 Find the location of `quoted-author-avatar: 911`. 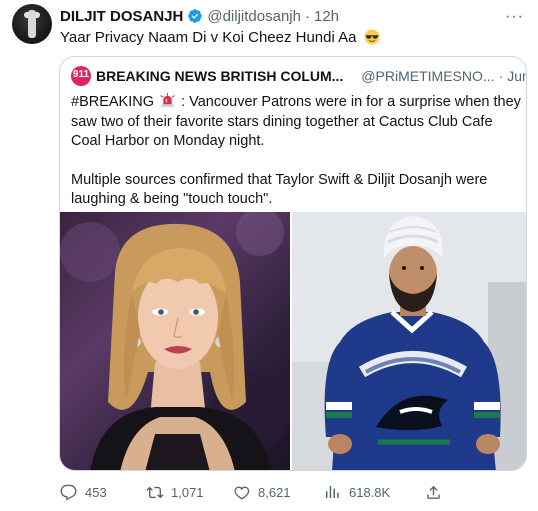

quoted-author-avatar: 911 is located at coordinates (81, 76).